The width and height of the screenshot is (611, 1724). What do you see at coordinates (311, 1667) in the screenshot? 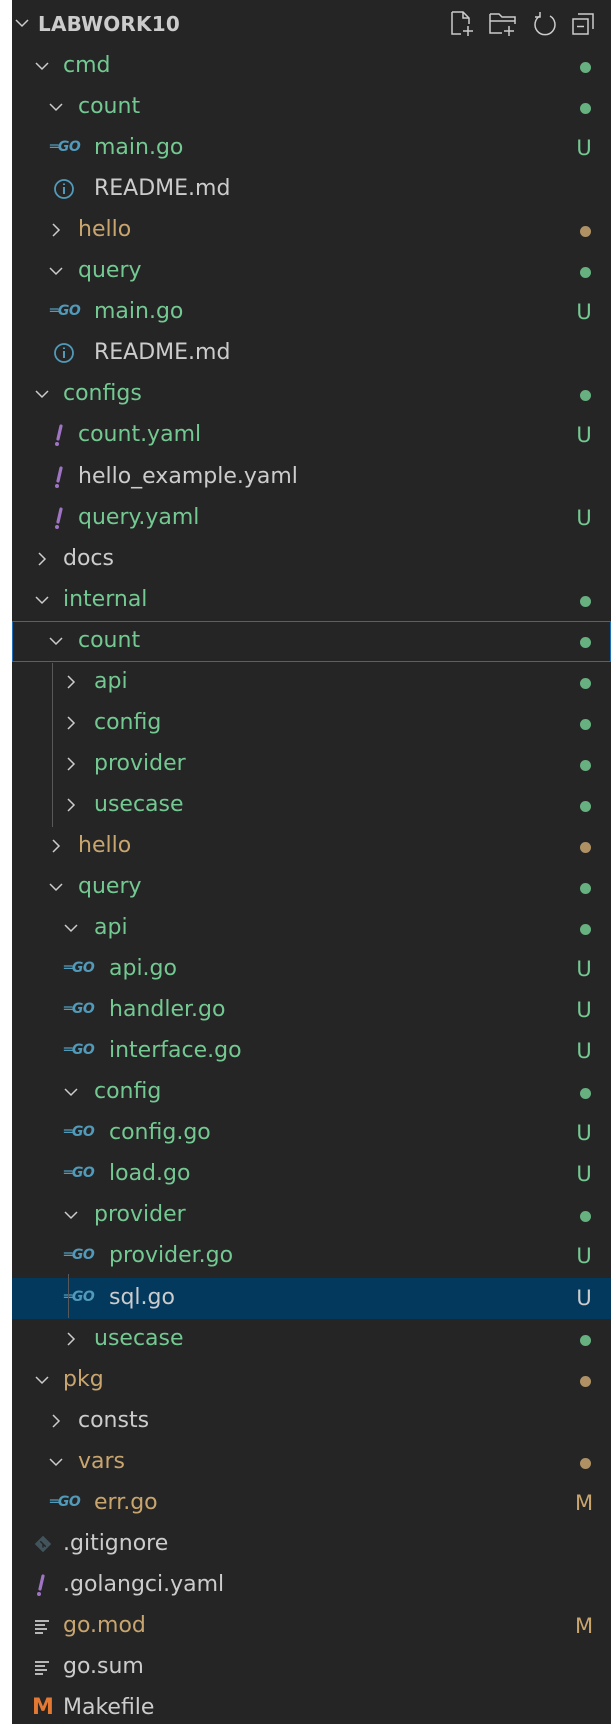
I see `tree-file-row: go.sum` at bounding box center [311, 1667].